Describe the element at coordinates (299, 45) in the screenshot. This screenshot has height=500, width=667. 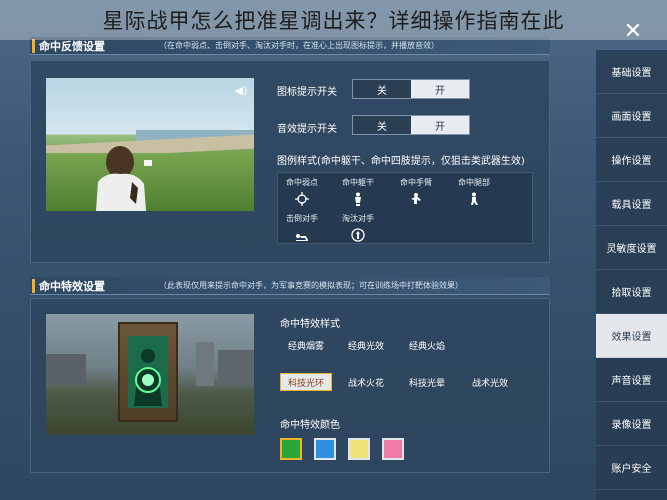
I see `hit-feedback-note: （在命中弱点、击倒对手、淘汰对手时，在准心上出现图标提示，并播放音效）` at that location.